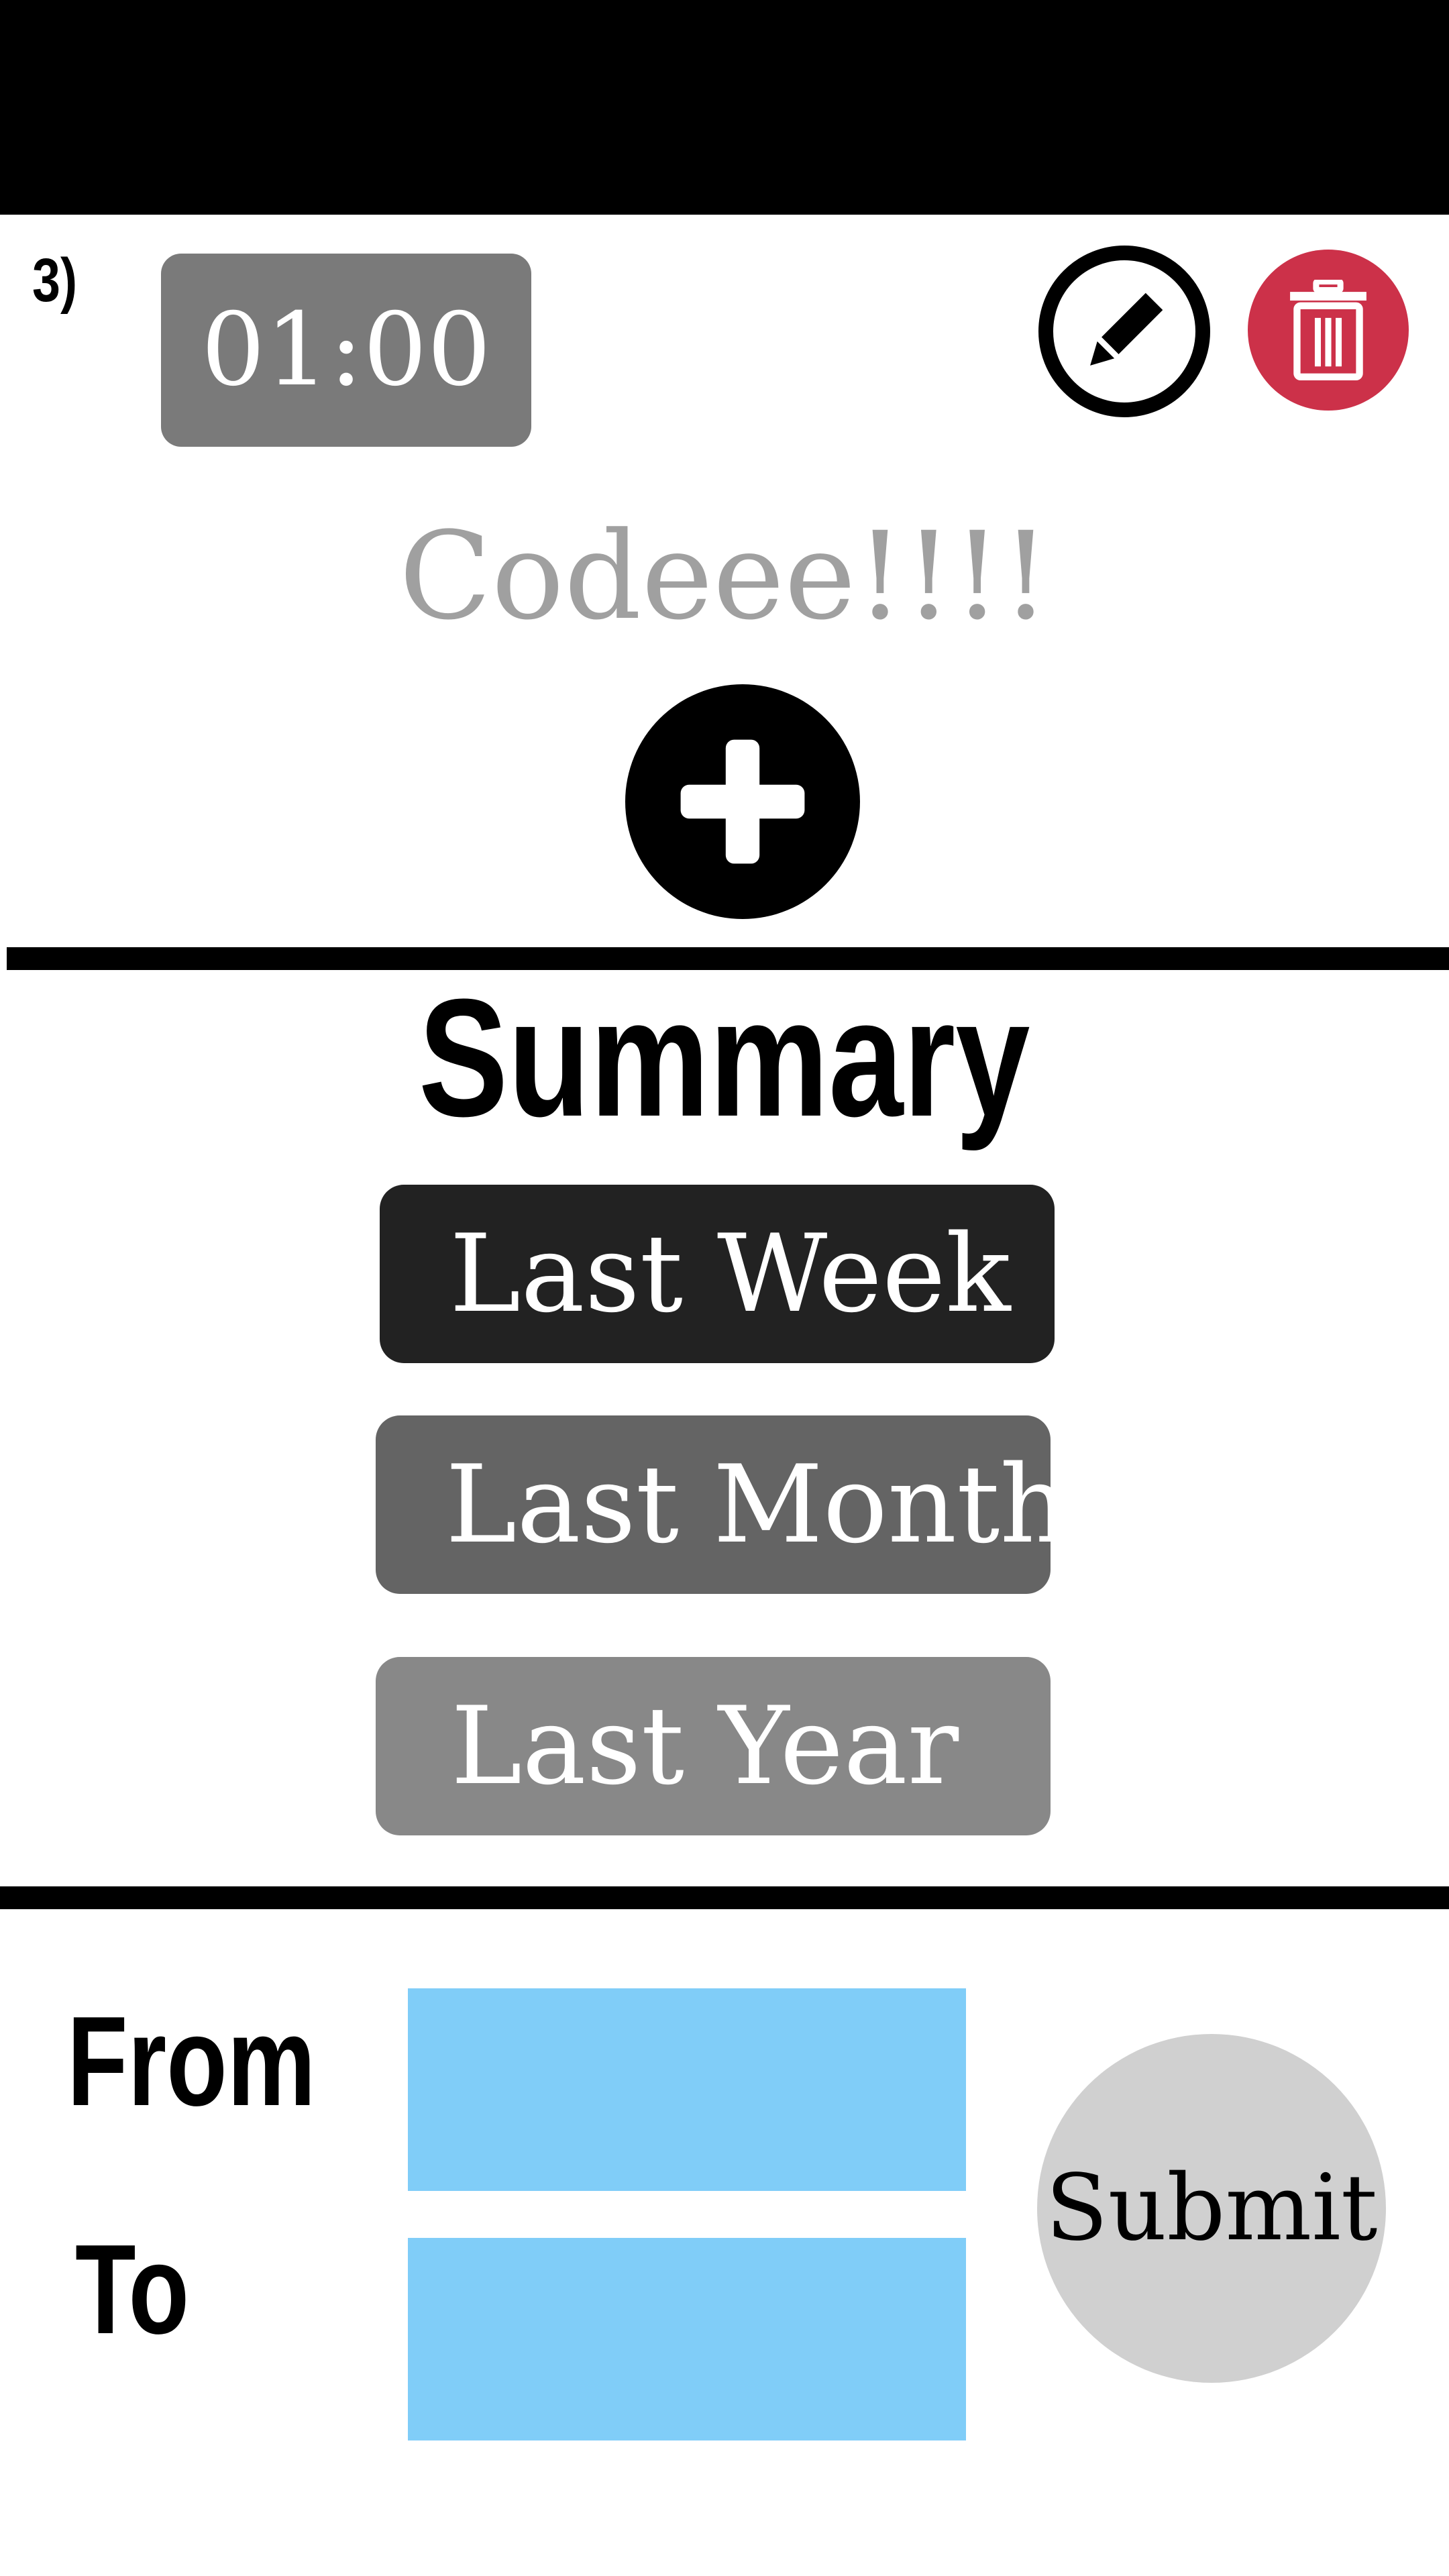 The image size is (1449, 2576). I want to click on from-label: From, so click(191, 2061).